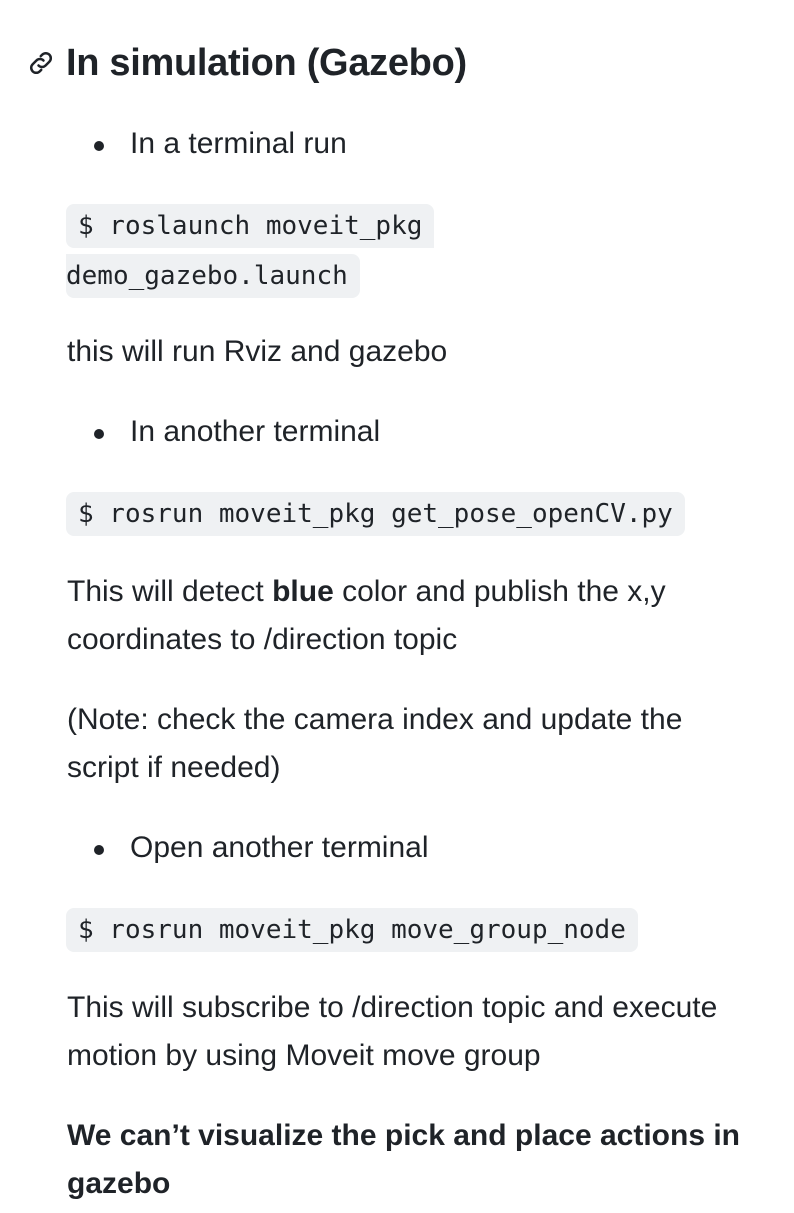 This screenshot has height=1213, width=794. What do you see at coordinates (303, 591) in the screenshot?
I see `bold-text: blue` at bounding box center [303, 591].